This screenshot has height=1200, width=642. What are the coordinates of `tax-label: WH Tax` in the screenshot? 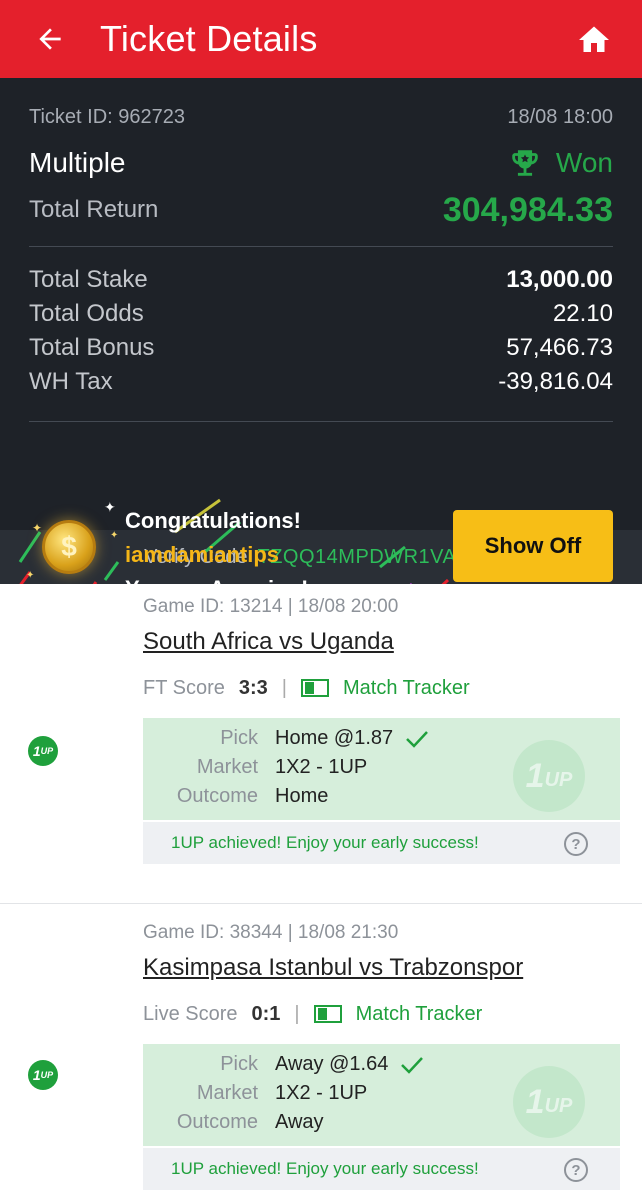 It's located at (71, 381).